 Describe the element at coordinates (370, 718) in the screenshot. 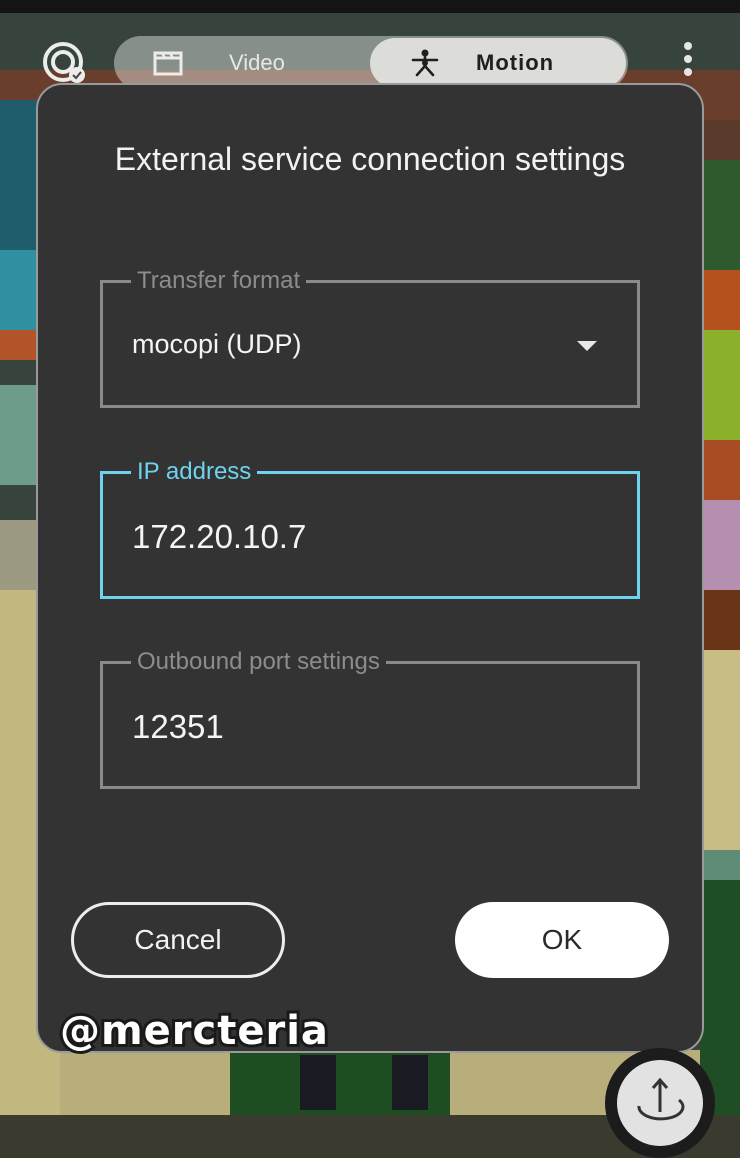

I see `outbound-port-field: Outbound port settings 12351` at that location.